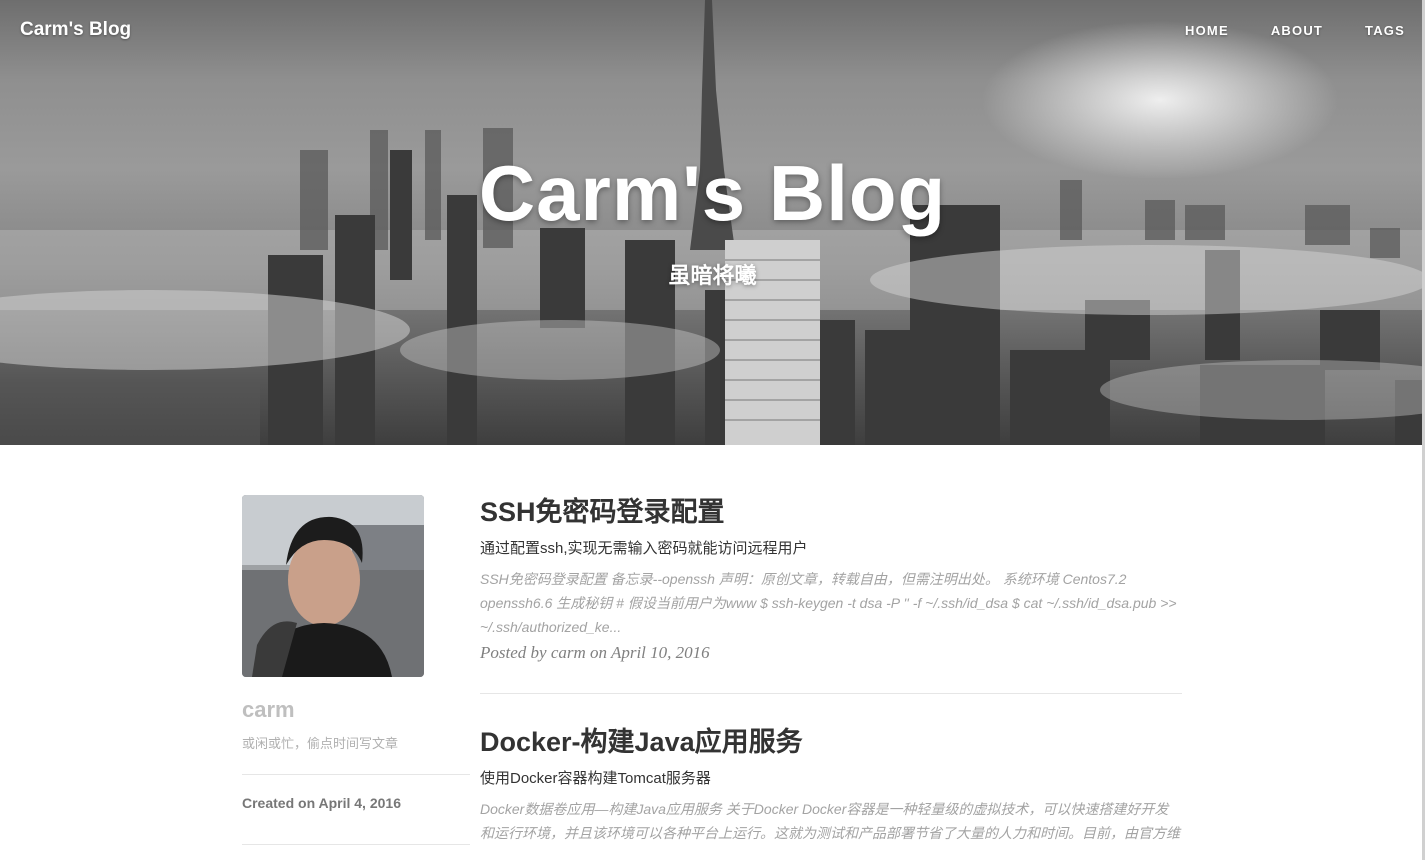 This screenshot has height=860, width=1425. I want to click on post-meta: Posted by carm on April 10, 2016, so click(595, 652).